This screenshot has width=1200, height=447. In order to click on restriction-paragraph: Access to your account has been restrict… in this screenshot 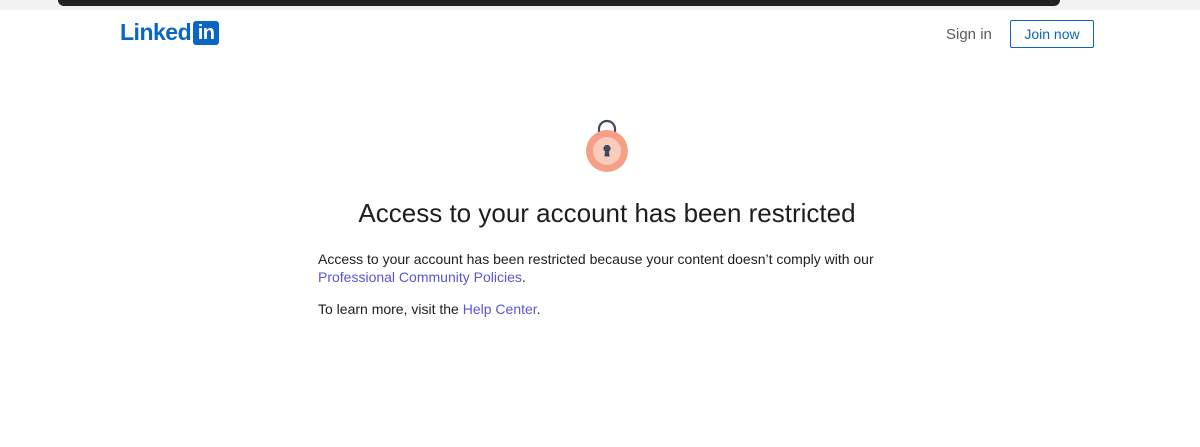, I will do `click(598, 268)`.